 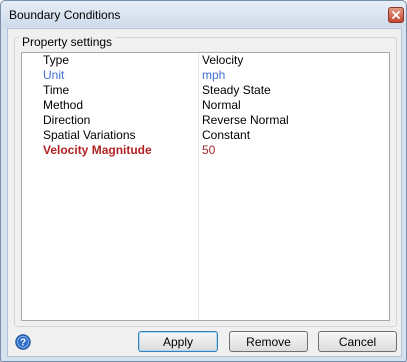 I want to click on property-name: Velocity Magnitude, so click(x=97, y=150).